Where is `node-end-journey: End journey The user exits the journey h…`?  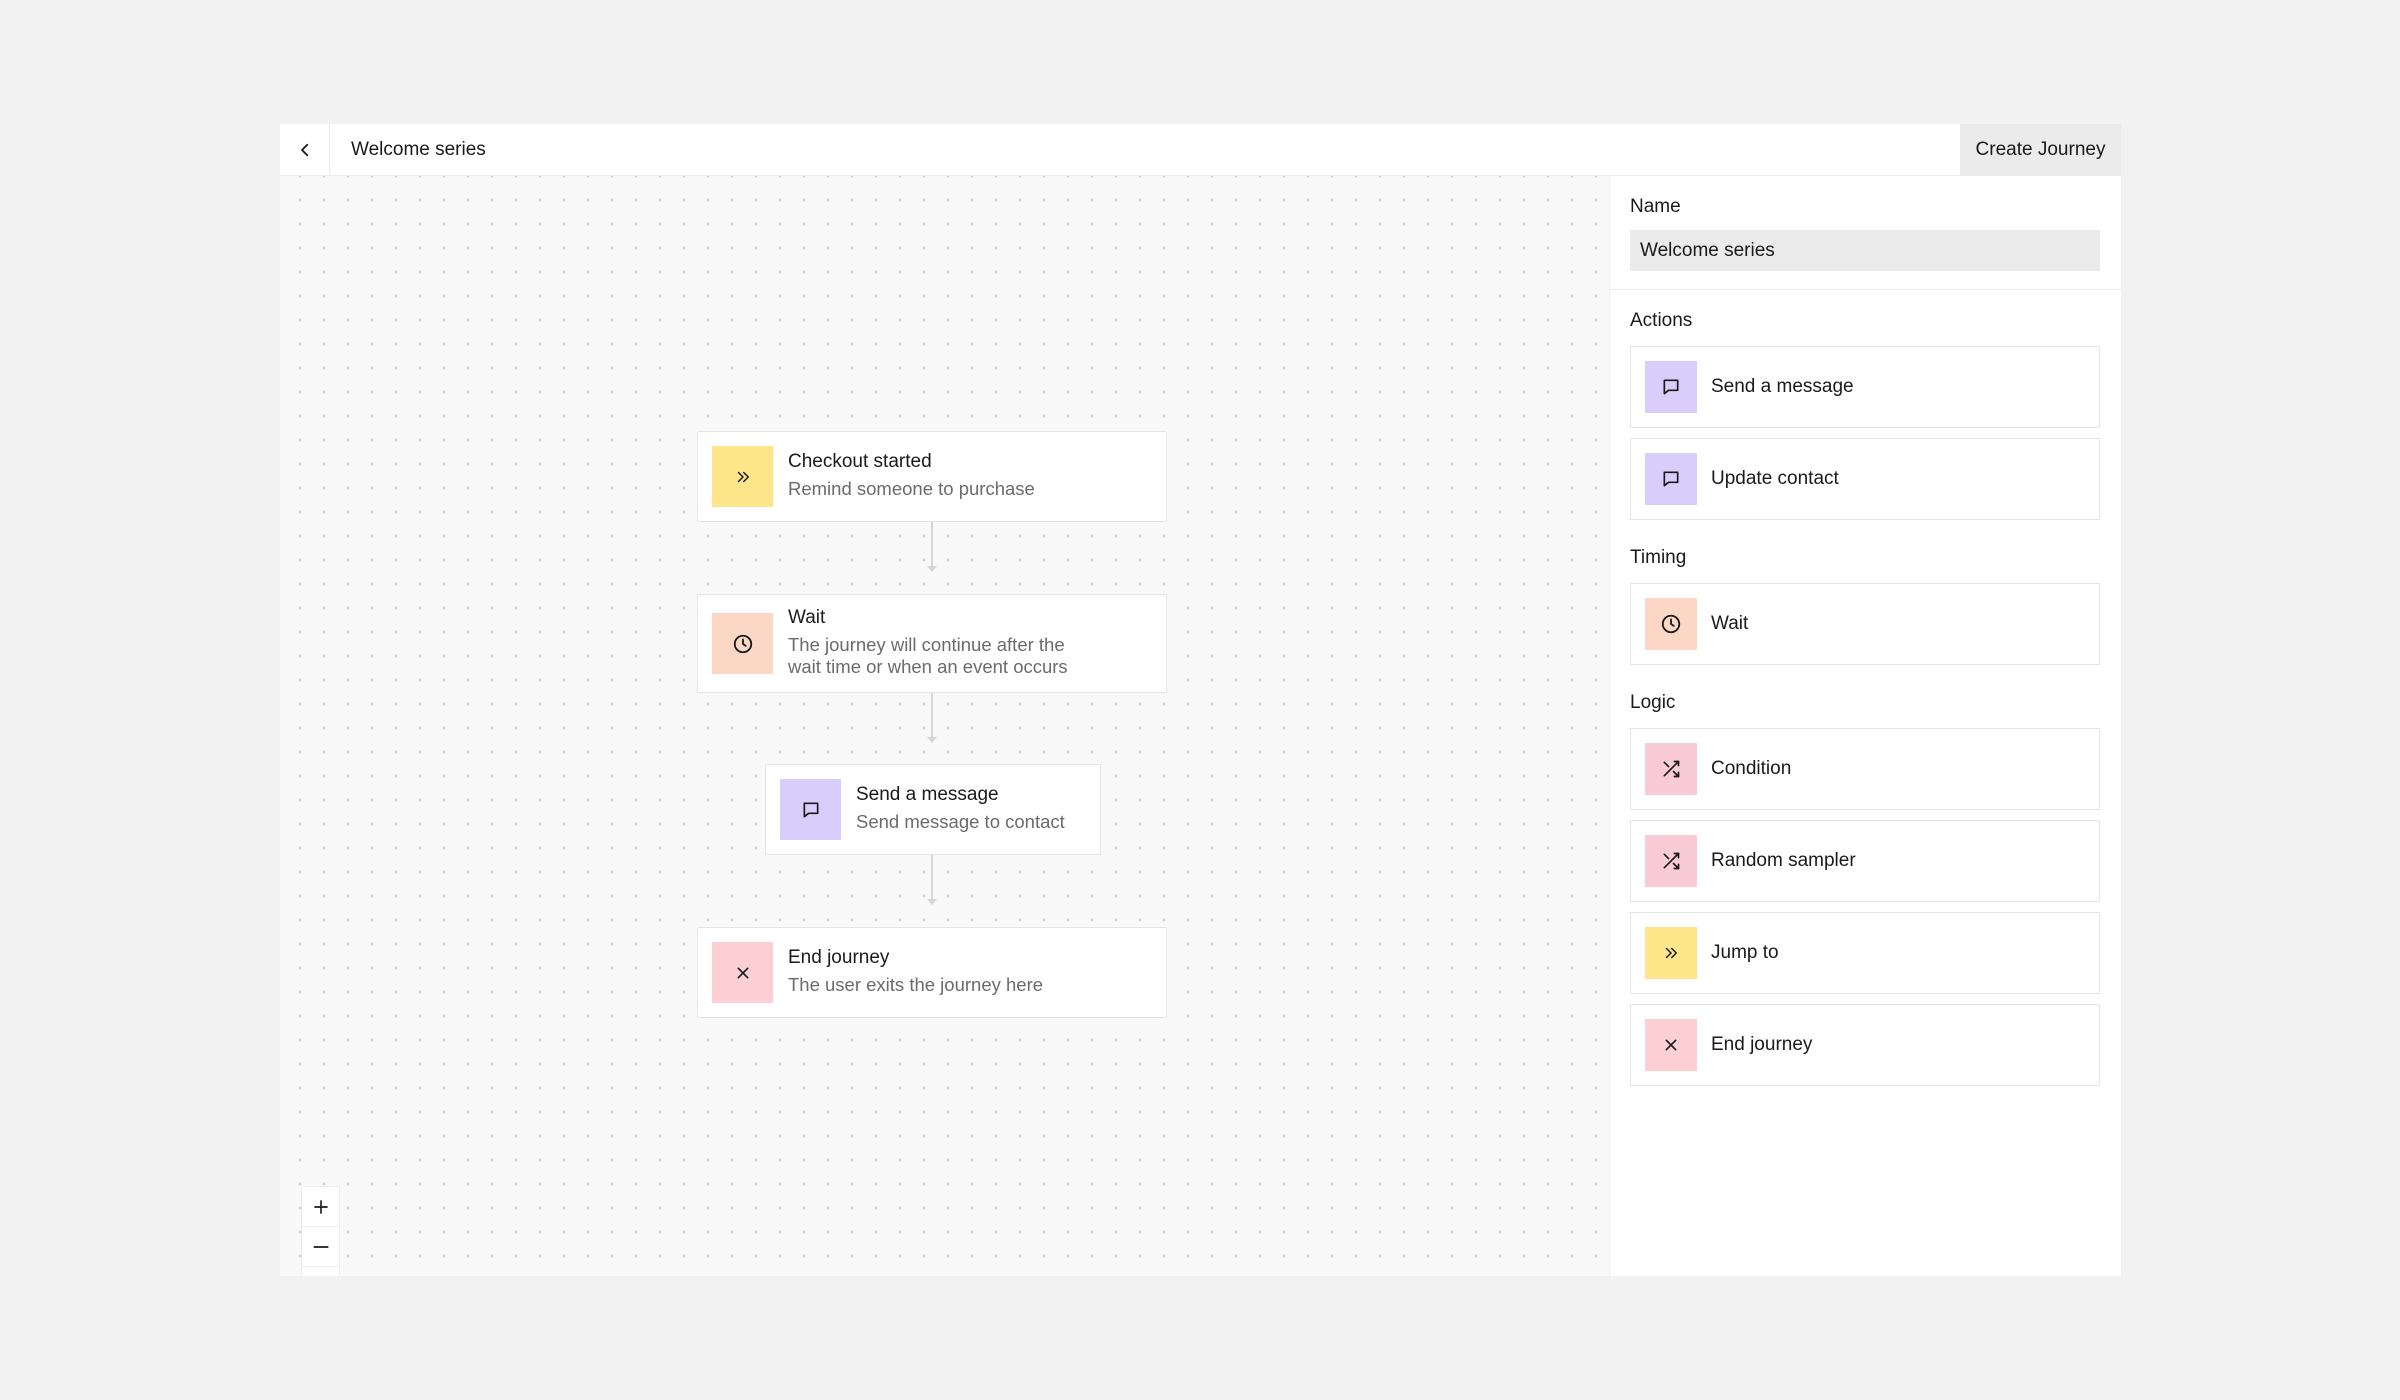
node-end-journey: End journey The user exits the journey h… is located at coordinates (932, 972).